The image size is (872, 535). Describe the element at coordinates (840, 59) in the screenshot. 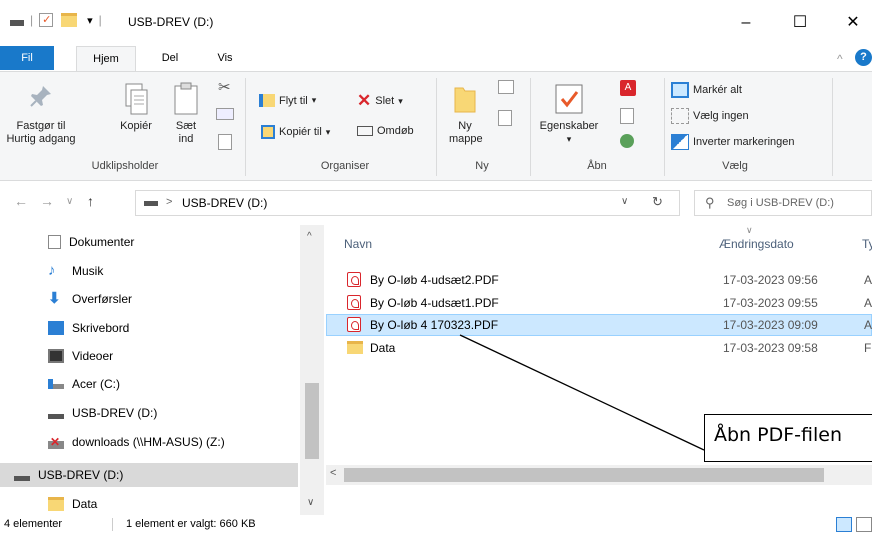

I see `ribbon-collapse-icon: ^` at that location.